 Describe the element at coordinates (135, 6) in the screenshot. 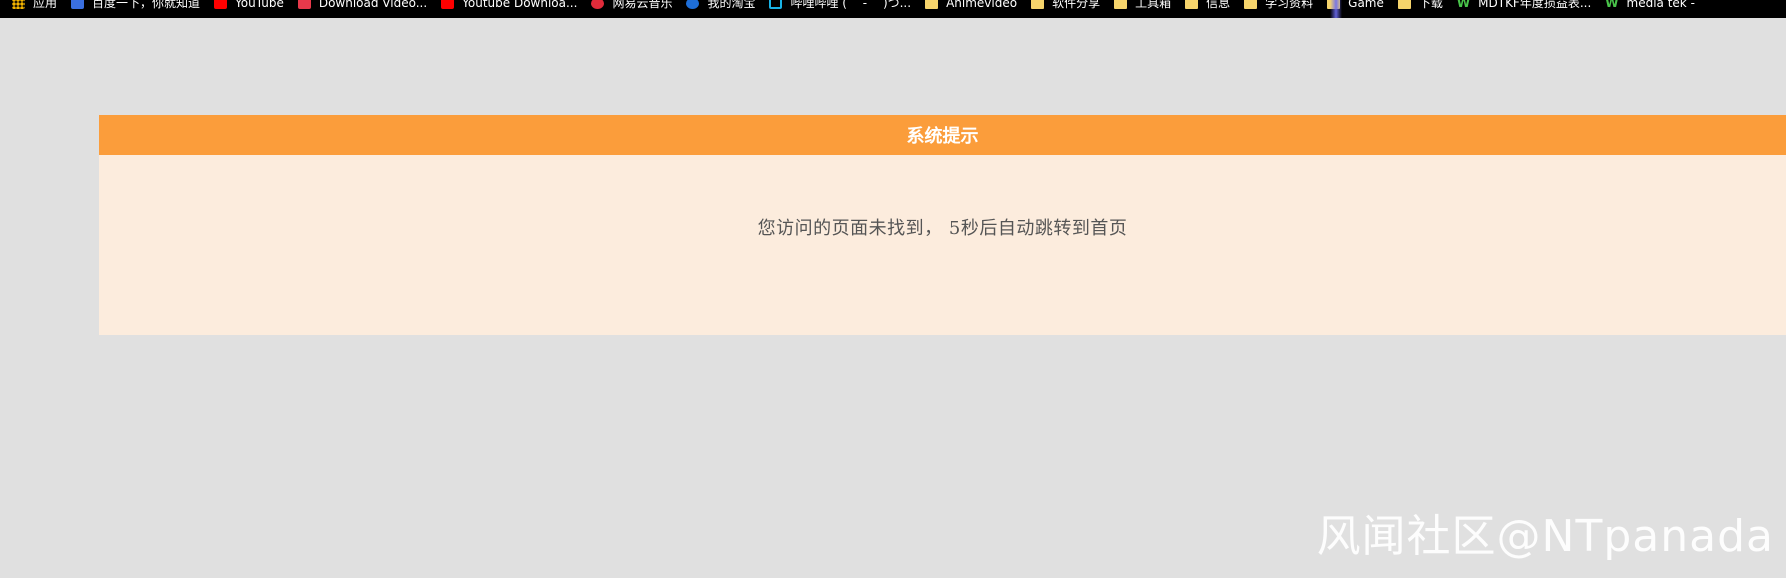

I see `bookmark-baidu: 百度一下，你就知道` at that location.